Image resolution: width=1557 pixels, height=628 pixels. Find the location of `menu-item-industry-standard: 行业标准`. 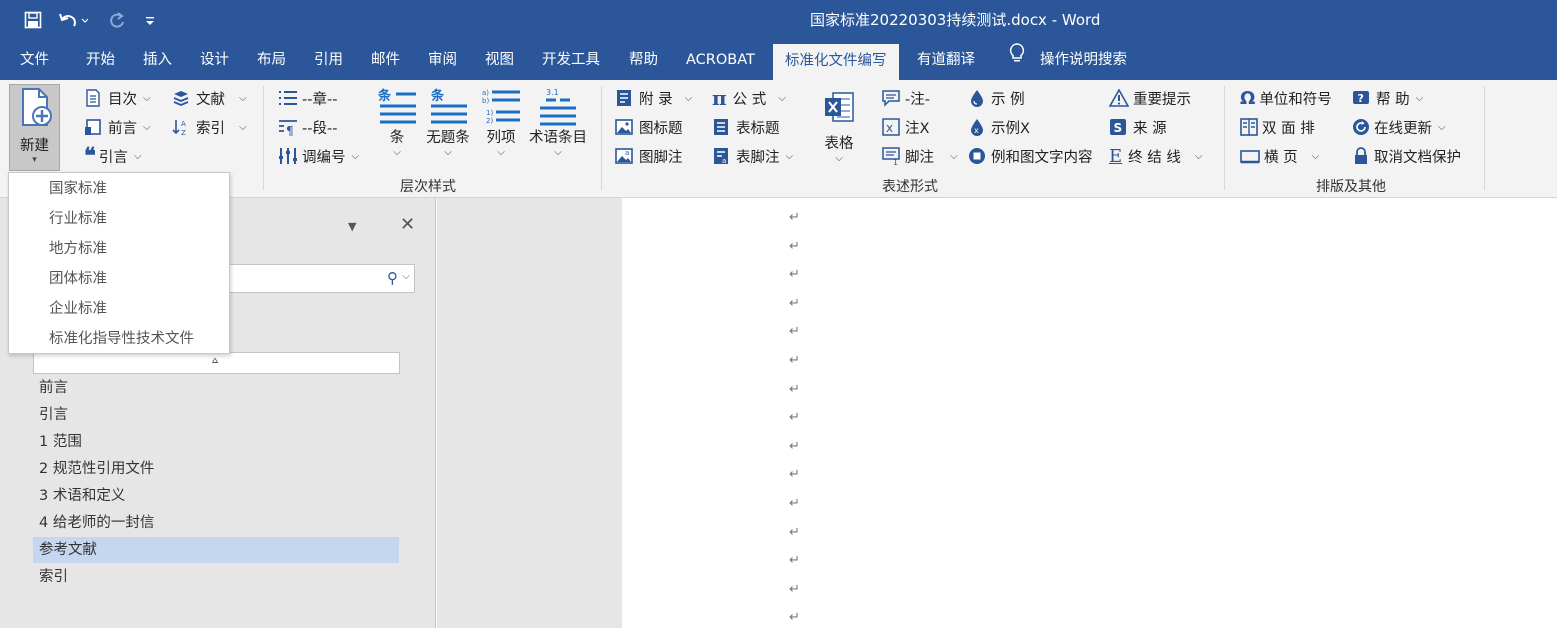

menu-item-industry-standard: 行业标准 is located at coordinates (78, 219).